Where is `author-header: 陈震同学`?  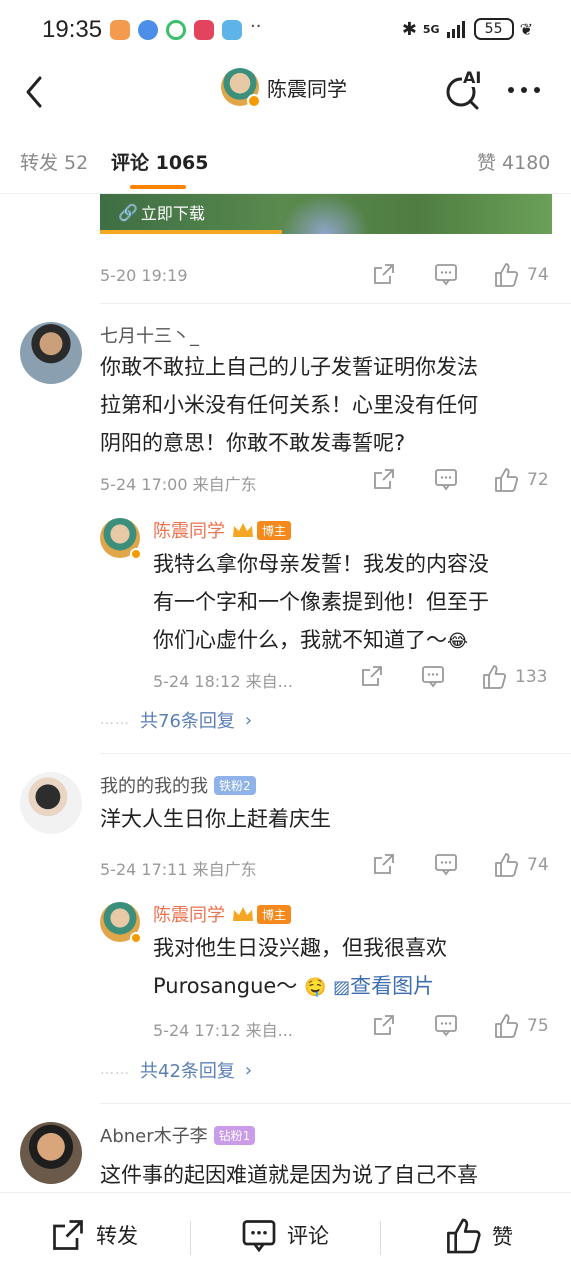
author-header: 陈震同学 is located at coordinates (284, 88).